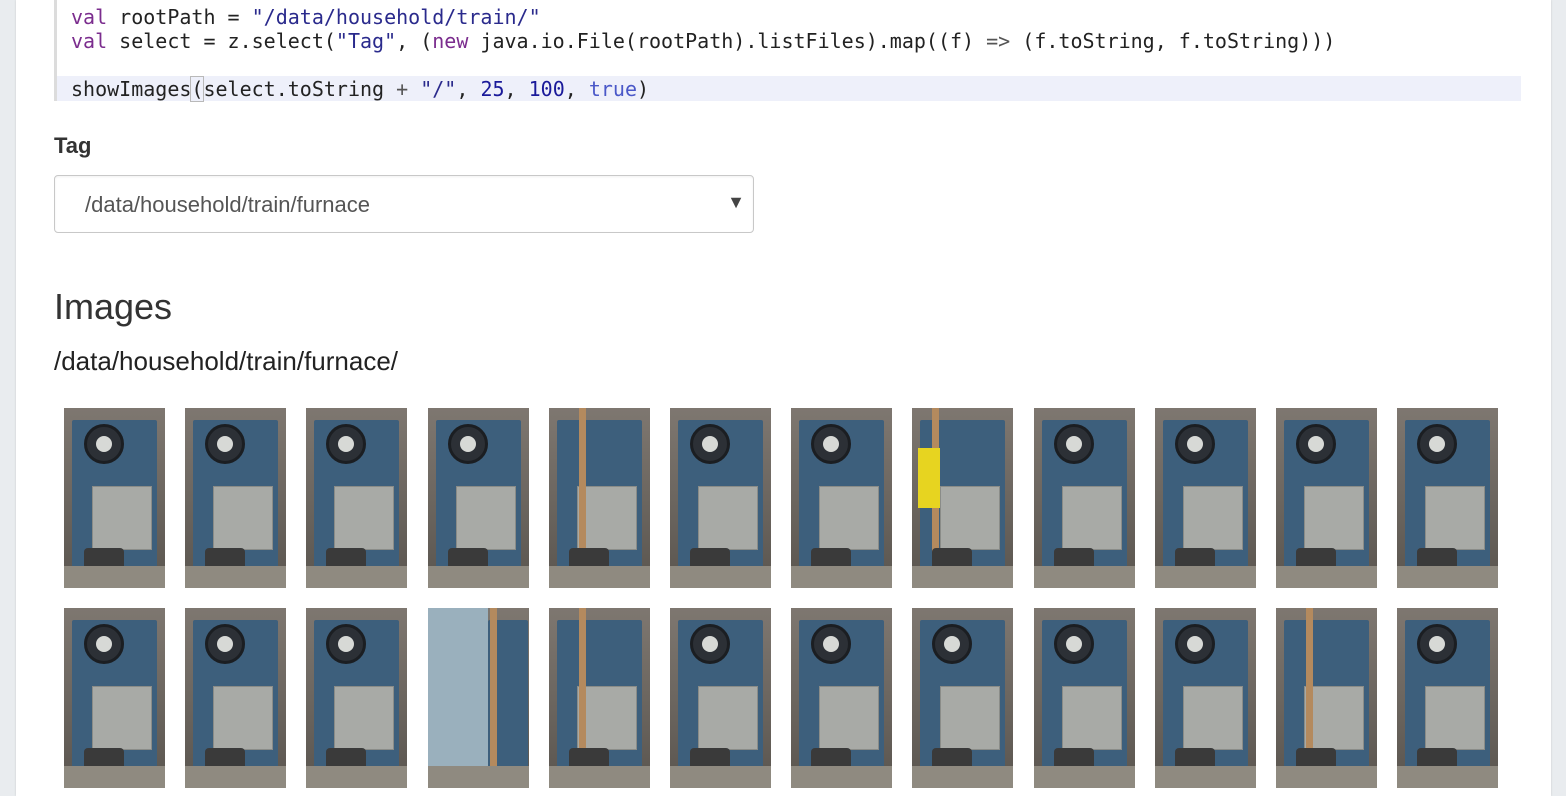 The width and height of the screenshot is (1566, 796). Describe the element at coordinates (1173, 41) in the screenshot. I see `code-token: (f.toString, f.toString)))` at that location.